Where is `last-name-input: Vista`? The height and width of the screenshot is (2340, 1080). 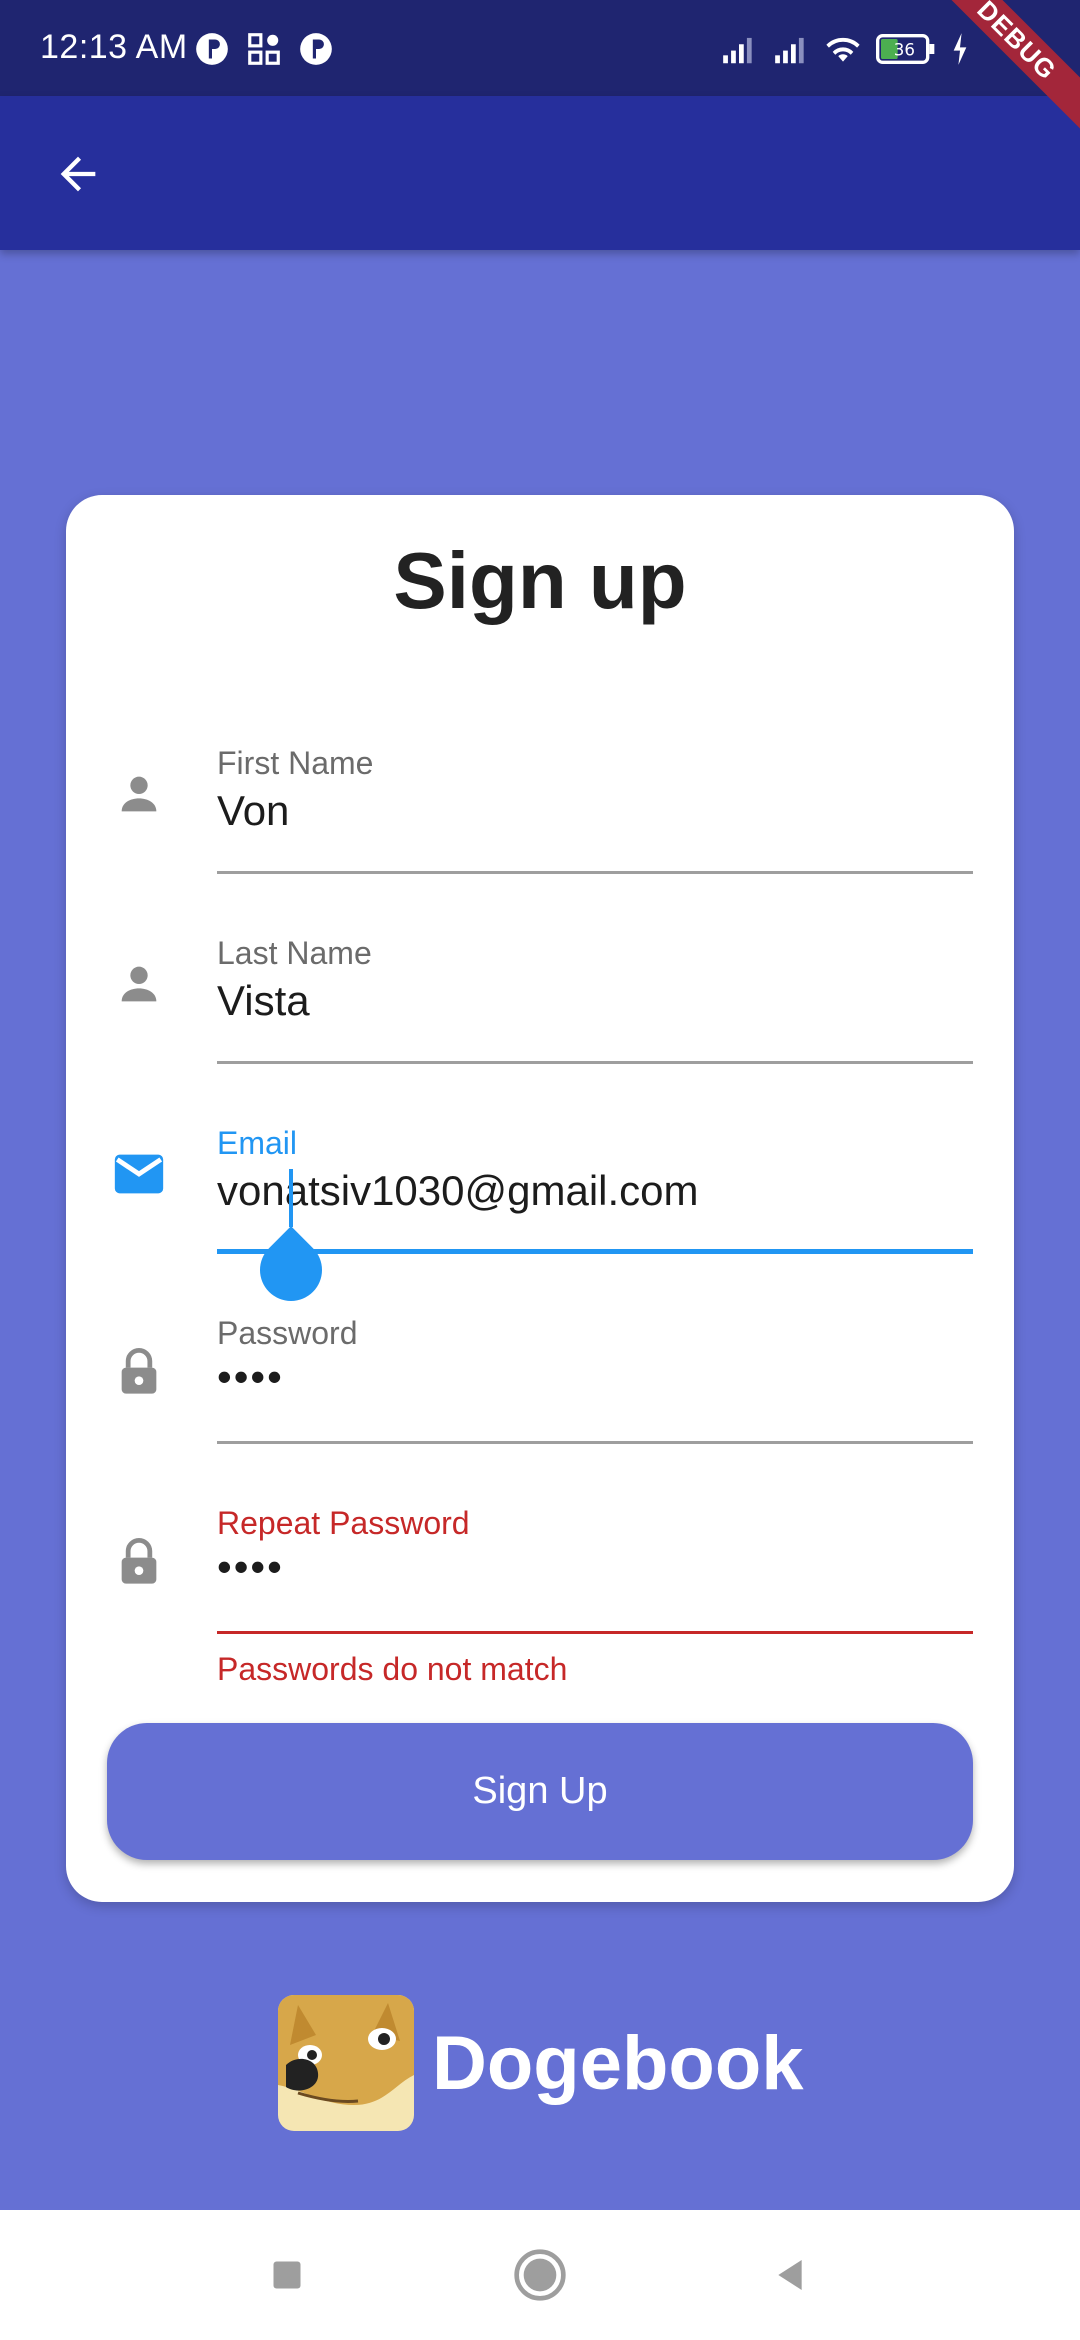 last-name-input: Vista is located at coordinates (263, 1001).